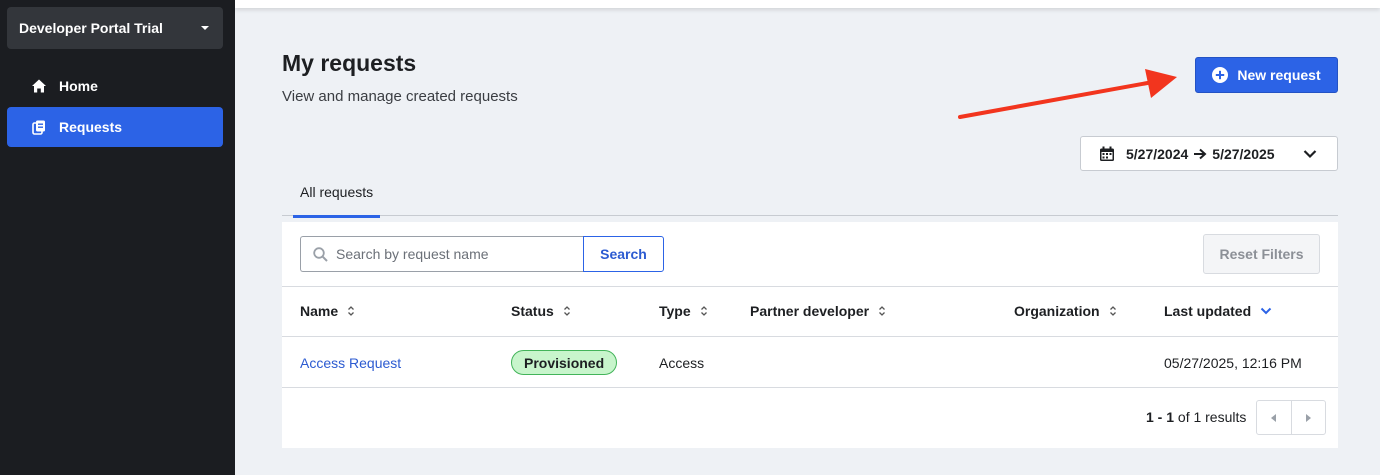 This screenshot has height=475, width=1380. I want to click on date-range-start: 5/27/2024, so click(1157, 153).